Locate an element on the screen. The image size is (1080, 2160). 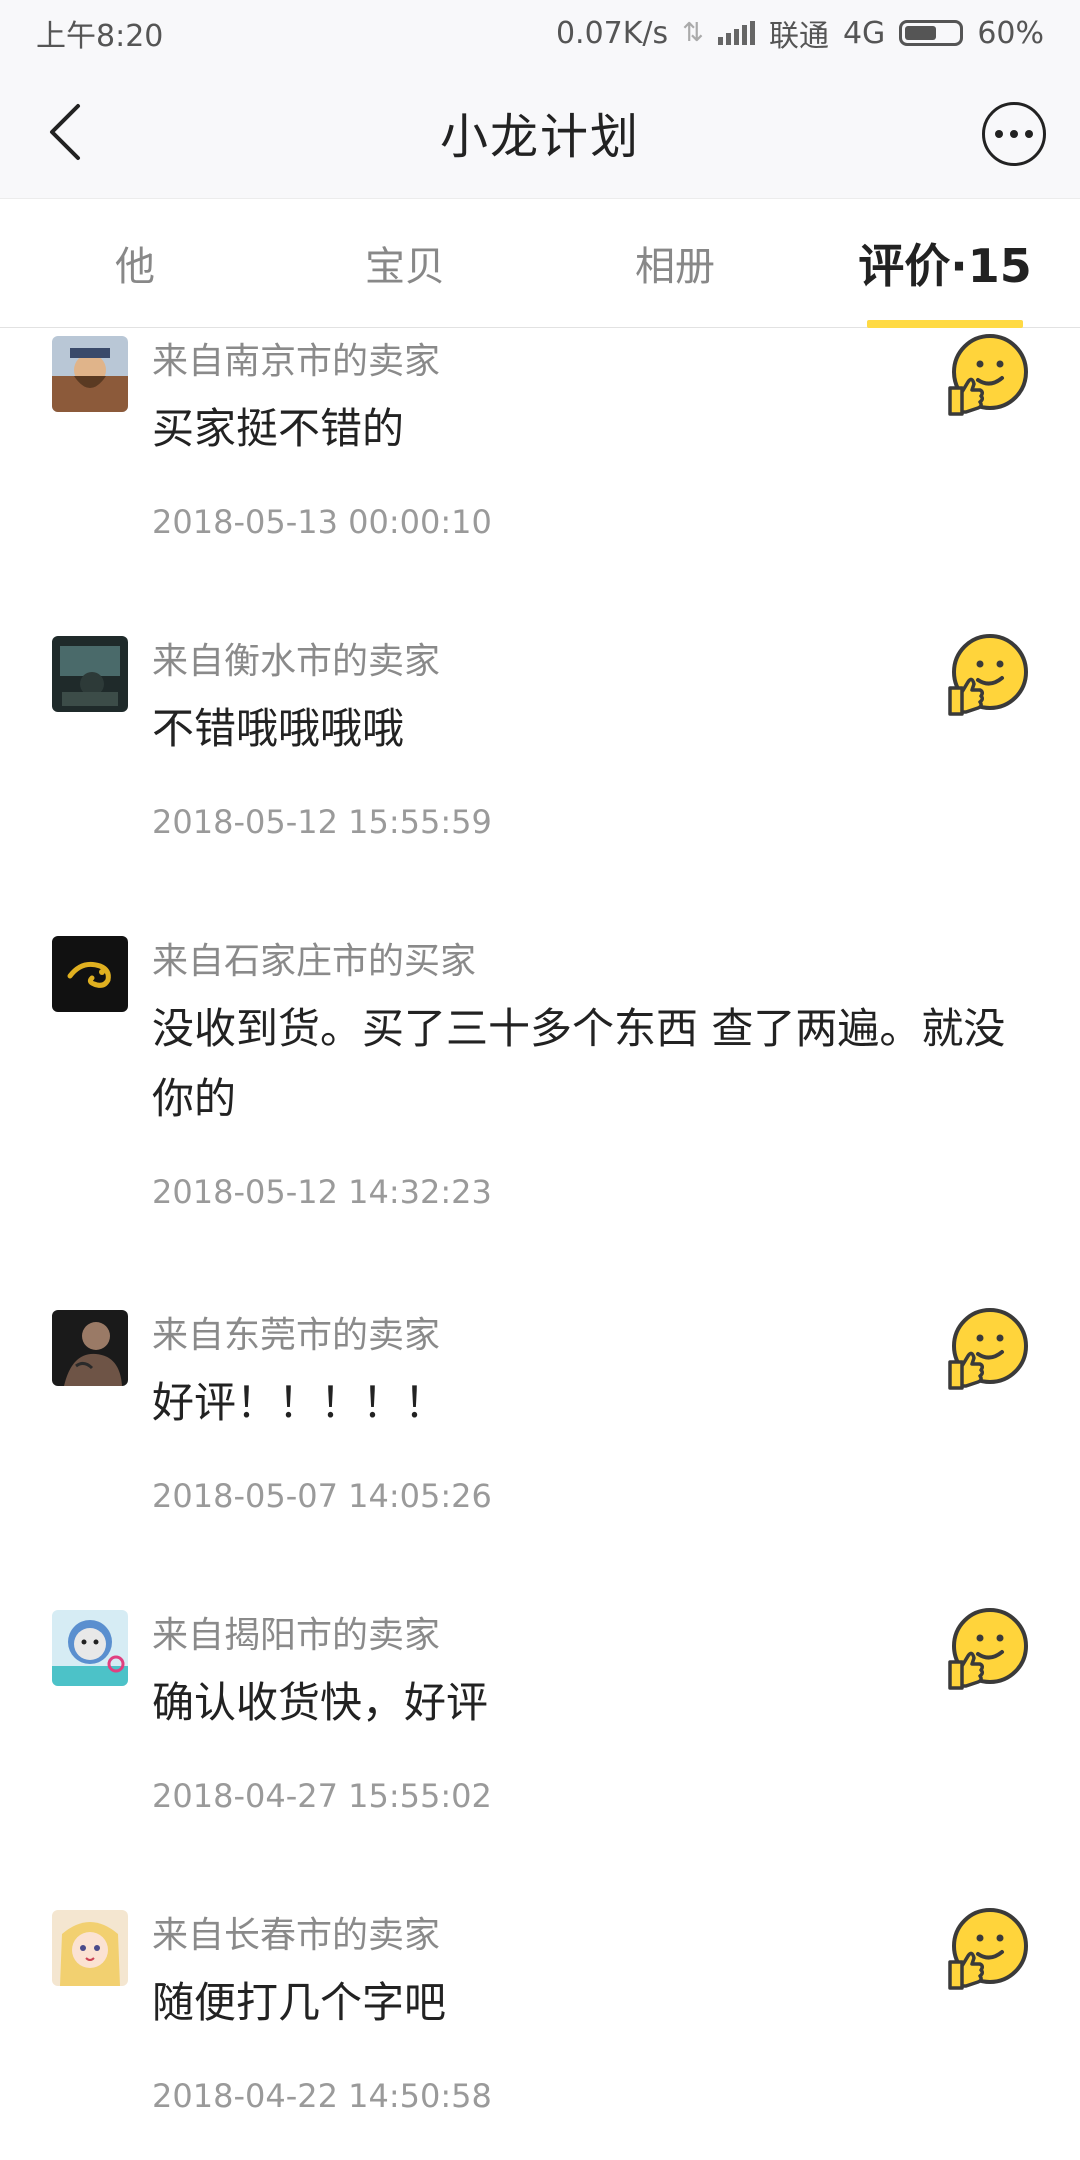
tab-album: 相册 is located at coordinates (675, 263).